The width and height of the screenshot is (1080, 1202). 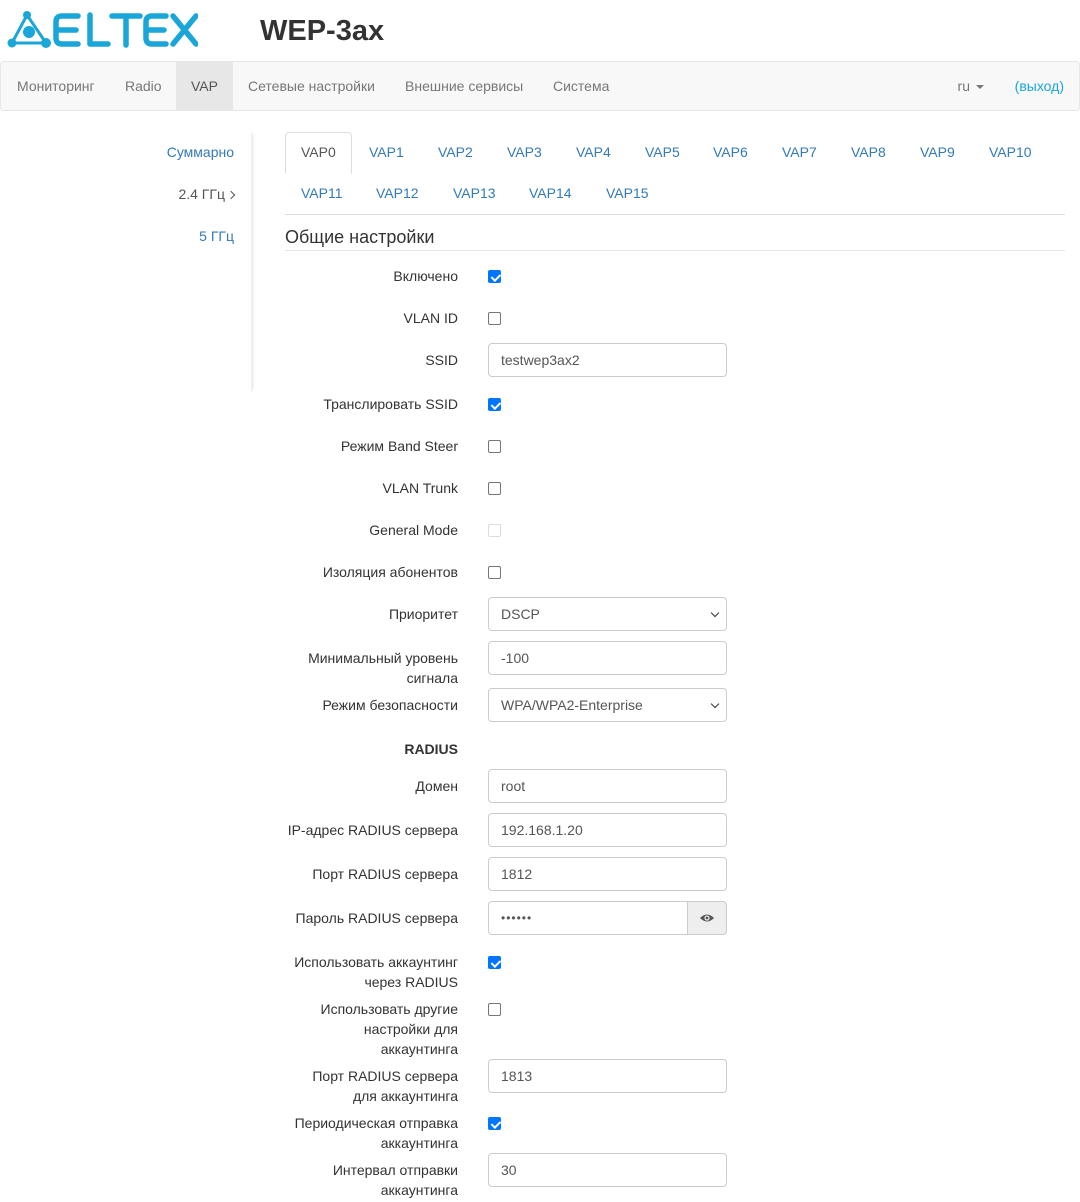 I want to click on acct-interval-label-line2: аккаунтинга, so click(x=419, y=1190).